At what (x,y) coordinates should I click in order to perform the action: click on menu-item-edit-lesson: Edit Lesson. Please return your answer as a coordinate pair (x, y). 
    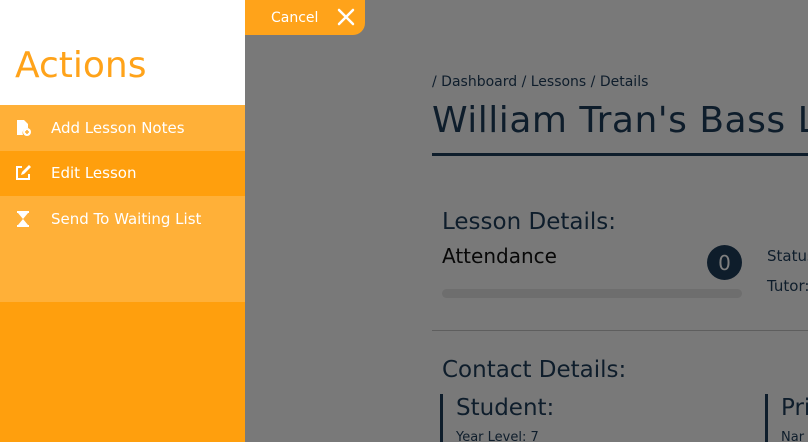
    Looking at the image, I should click on (122, 173).